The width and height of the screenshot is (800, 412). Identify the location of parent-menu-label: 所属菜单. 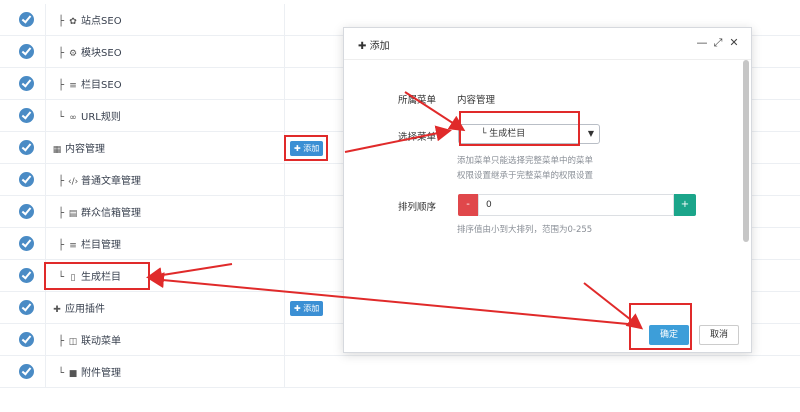
(417, 100).